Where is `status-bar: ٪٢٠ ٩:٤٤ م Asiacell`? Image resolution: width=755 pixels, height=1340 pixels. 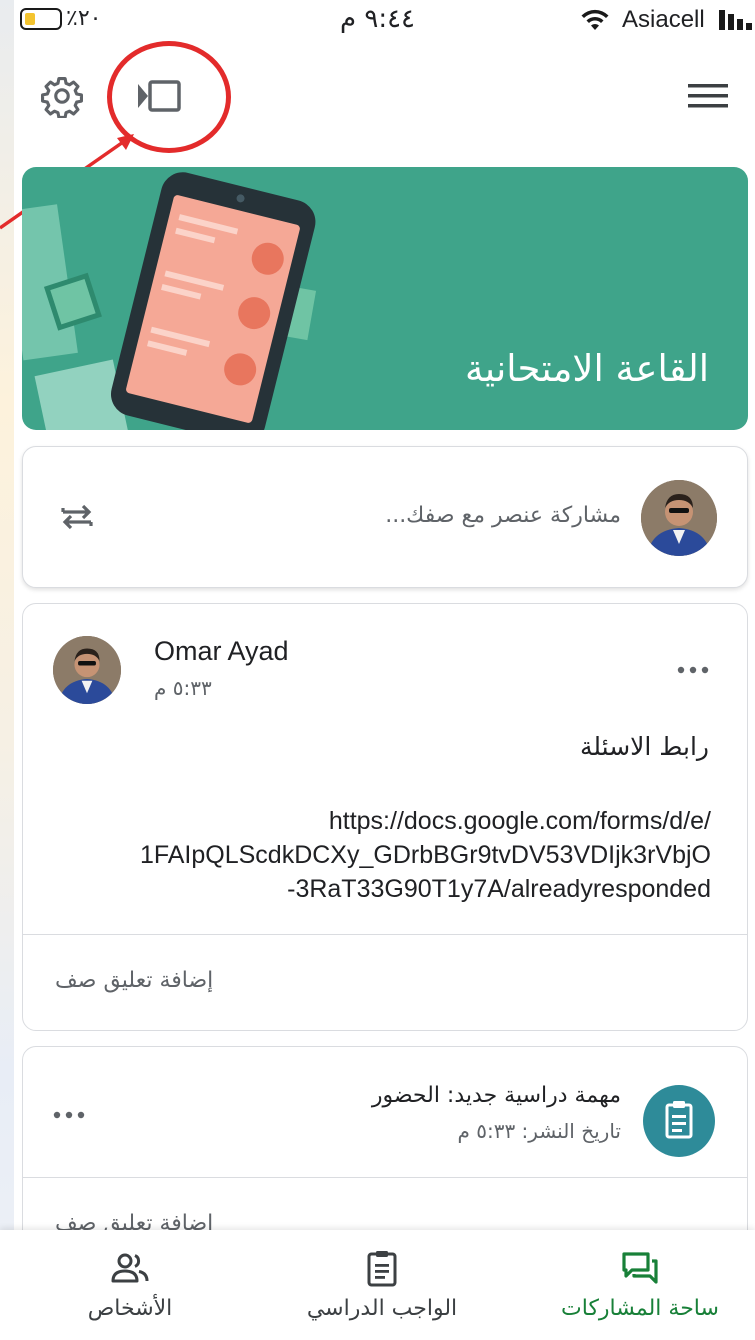
status-bar: ٪٢٠ ٩:٤٤ م Asiacell is located at coordinates (377, 22).